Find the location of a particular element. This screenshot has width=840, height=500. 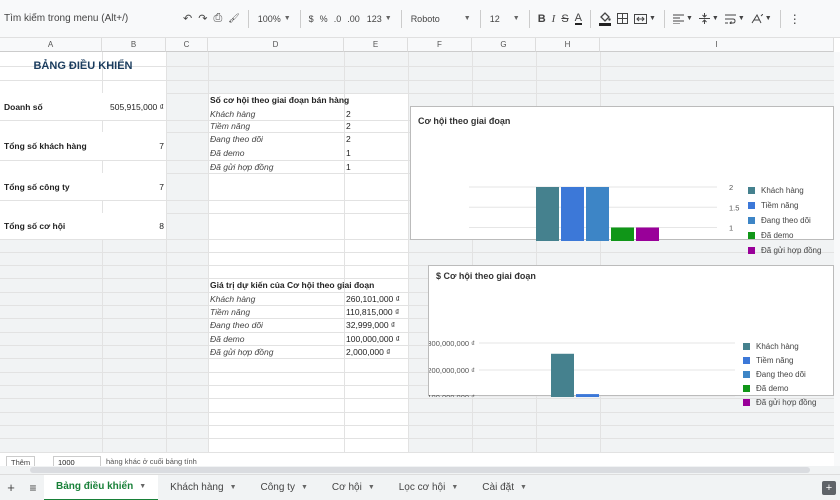

scrollbar-thumb is located at coordinates (420, 470).